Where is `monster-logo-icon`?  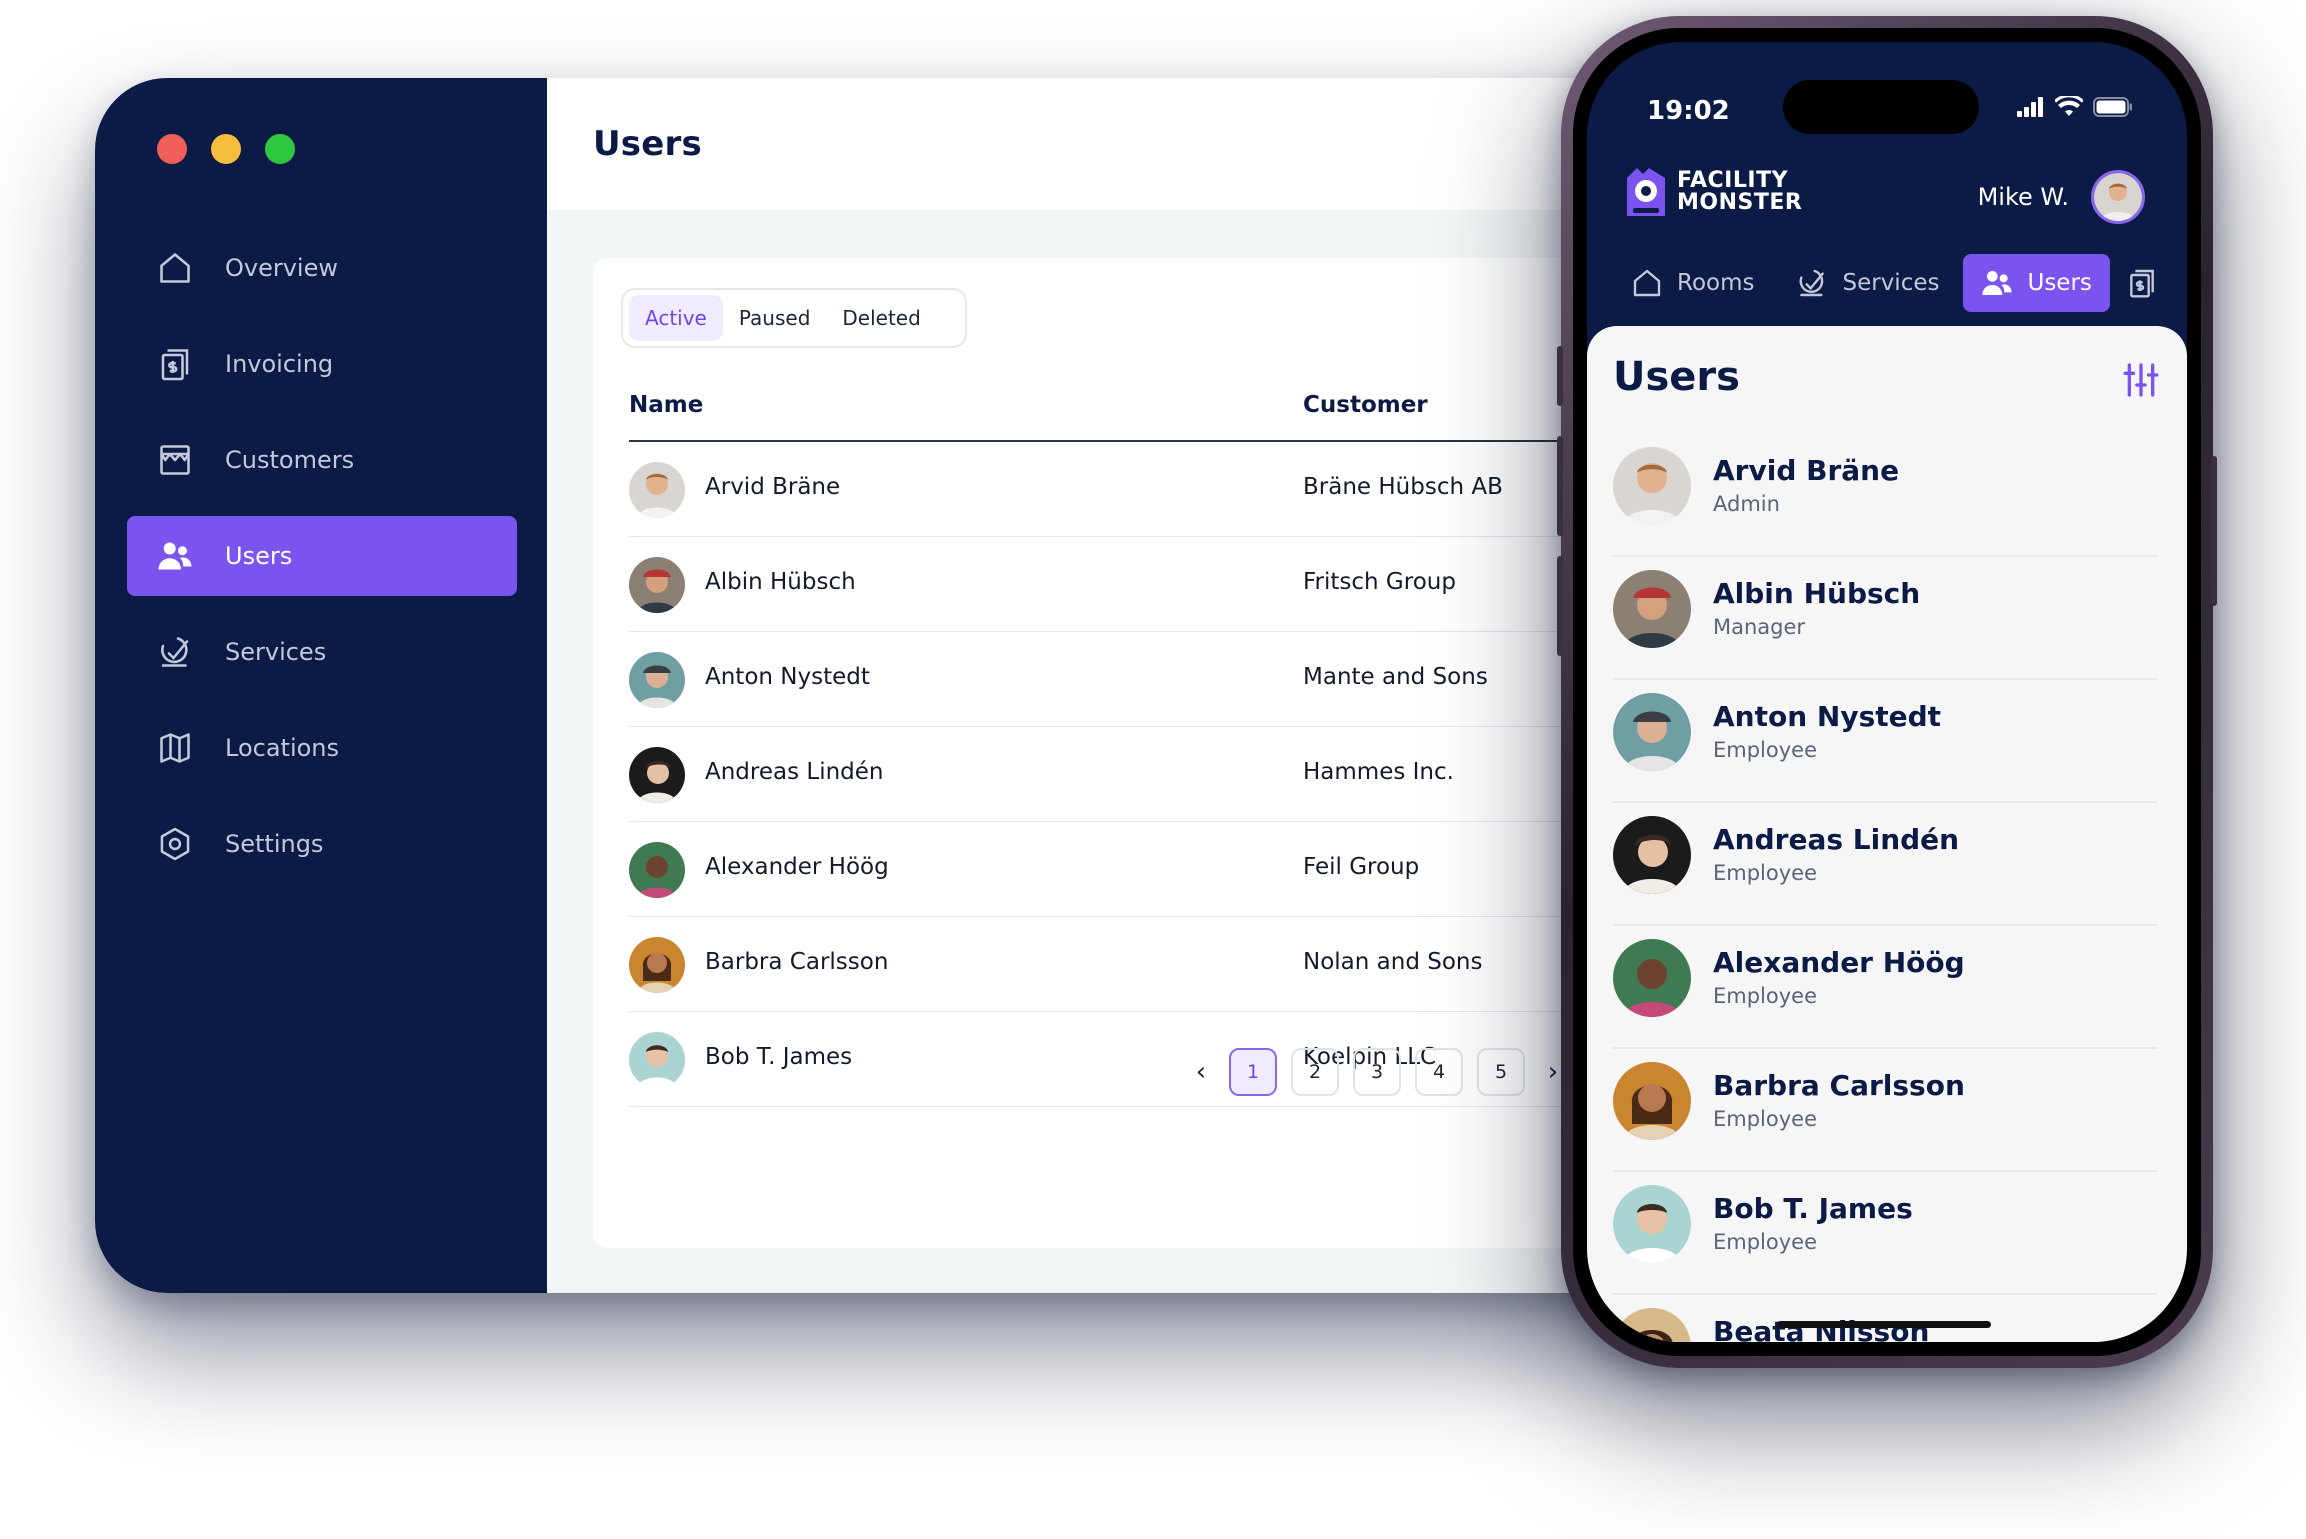
monster-logo-icon is located at coordinates (1646, 192).